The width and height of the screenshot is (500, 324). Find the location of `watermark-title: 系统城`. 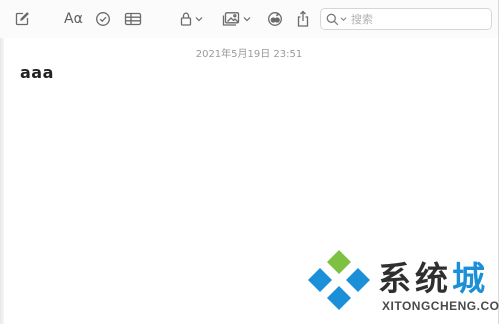

watermark-title: 系统城 is located at coordinates (433, 276).